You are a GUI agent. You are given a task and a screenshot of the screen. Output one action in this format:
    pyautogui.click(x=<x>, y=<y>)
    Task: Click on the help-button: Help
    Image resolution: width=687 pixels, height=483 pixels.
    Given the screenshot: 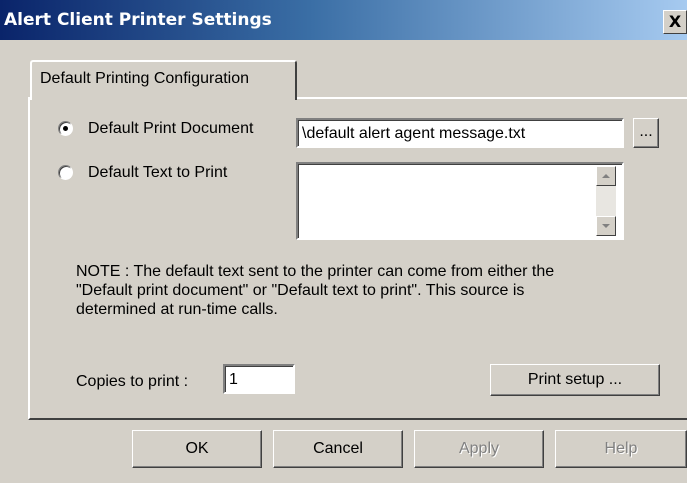 What is the action you would take?
    pyautogui.click(x=621, y=449)
    